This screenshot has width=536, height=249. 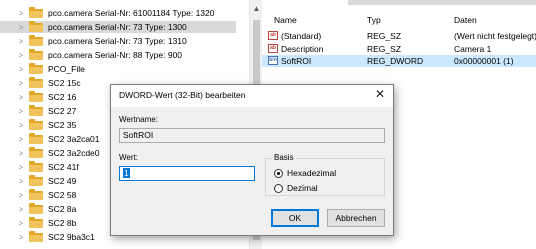 I want to click on dialog-titlebar: DWORD-Wert (32-Bit) bearbeiten ✕, so click(x=252, y=96).